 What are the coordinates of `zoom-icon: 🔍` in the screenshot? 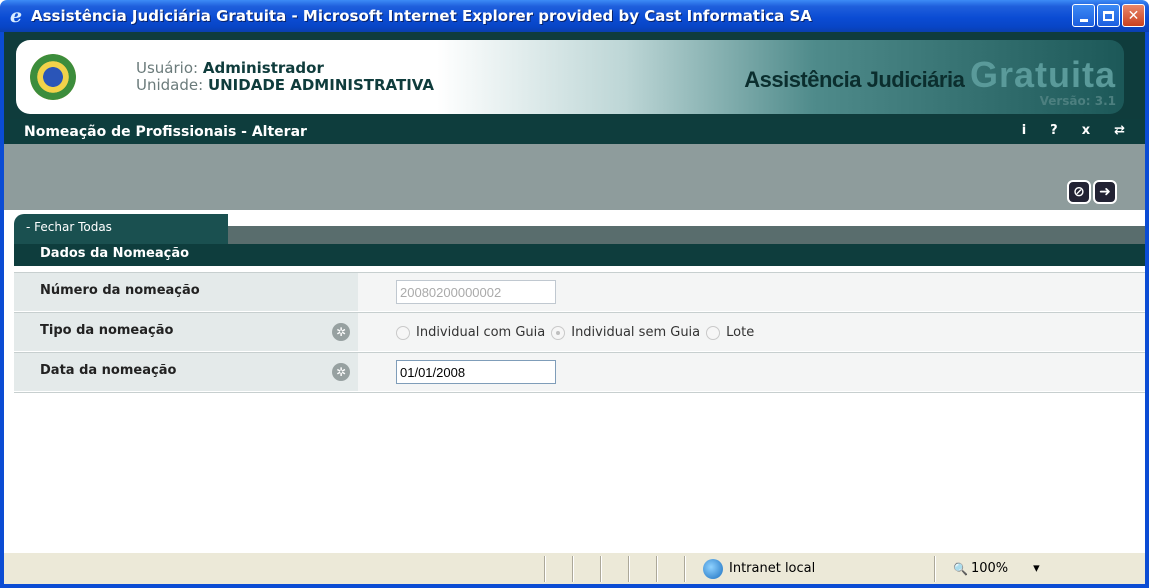 It's located at (960, 568).